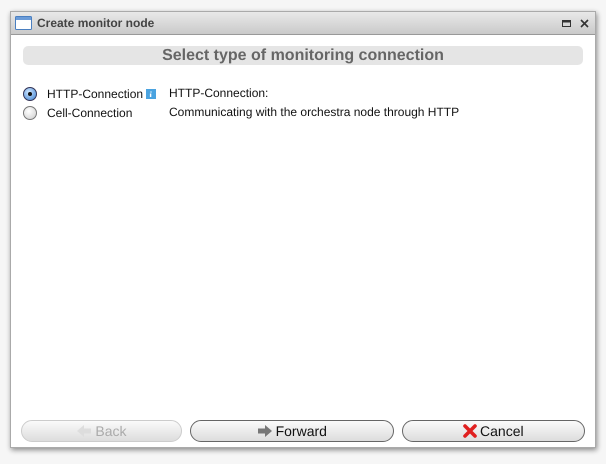 The height and width of the screenshot is (464, 606). I want to click on maximize-icon, so click(566, 23).